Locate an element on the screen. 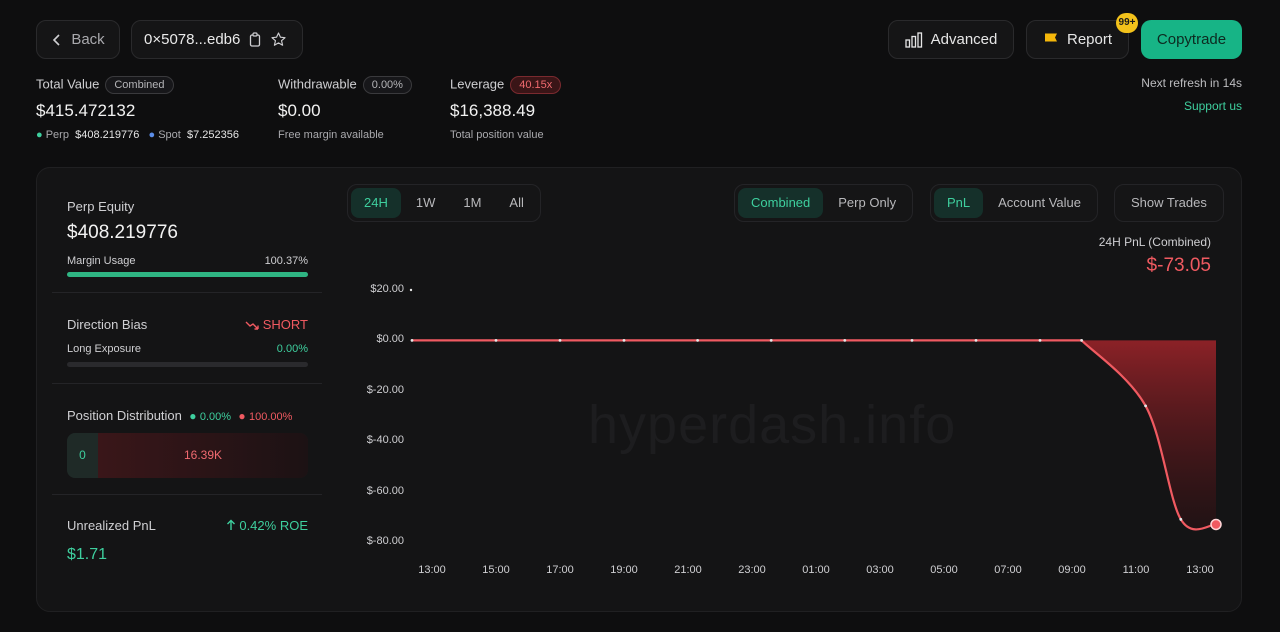 The width and height of the screenshot is (1280, 632). negative-area is located at coordinates (1148, 435).